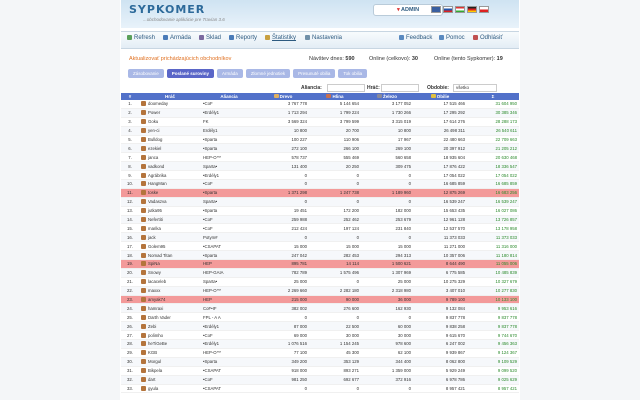 The image size is (640, 400). What do you see at coordinates (157, 183) in the screenshot?
I see `player-name: HangMan` at bounding box center [157, 183].